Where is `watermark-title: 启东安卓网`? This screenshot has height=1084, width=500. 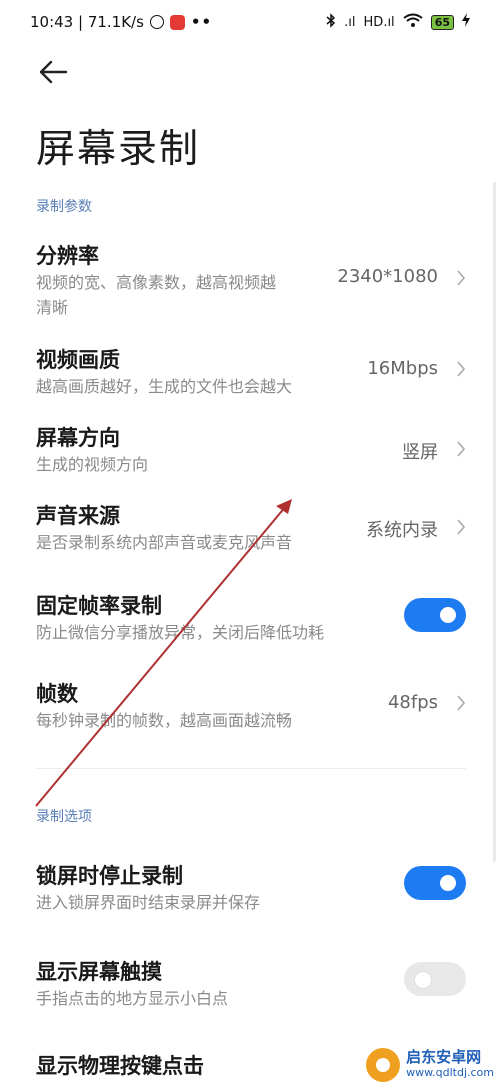
watermark-title: 启东安卓网 is located at coordinates (444, 1057).